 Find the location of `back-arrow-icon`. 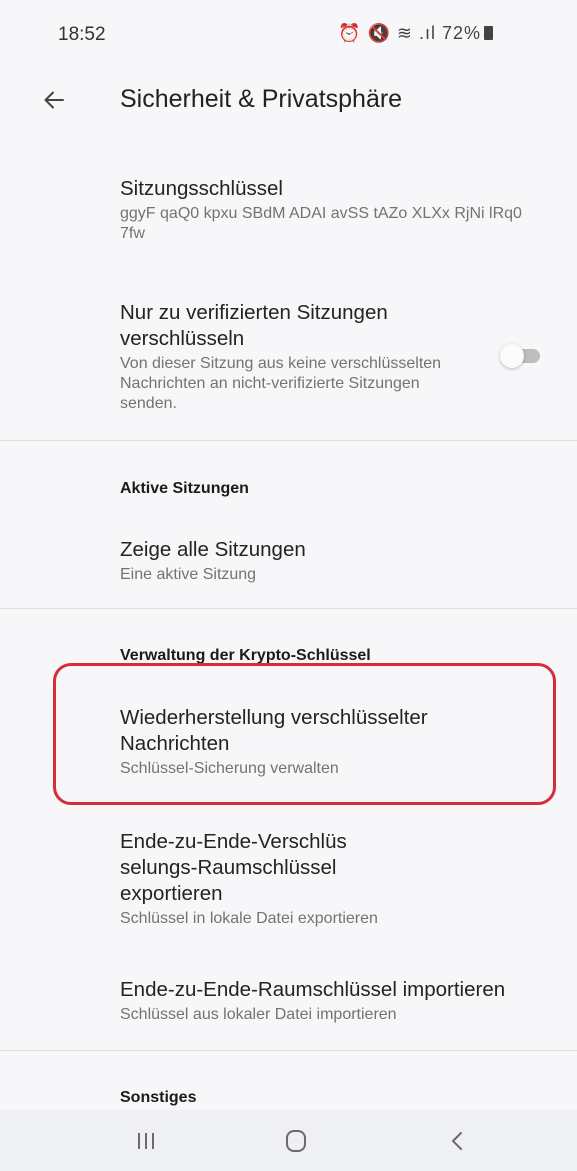

back-arrow-icon is located at coordinates (54, 100).